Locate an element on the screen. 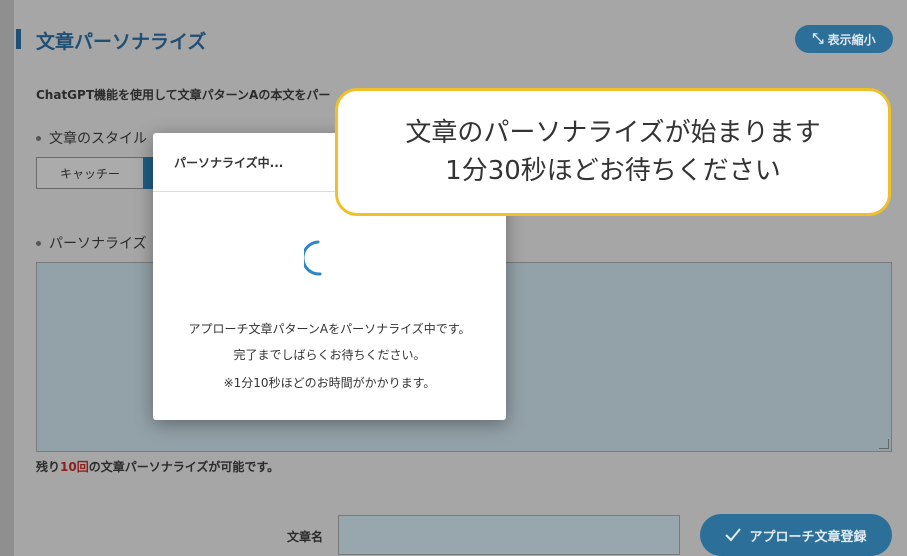  personalize-label-row: パーソナライズ is located at coordinates (91, 243).